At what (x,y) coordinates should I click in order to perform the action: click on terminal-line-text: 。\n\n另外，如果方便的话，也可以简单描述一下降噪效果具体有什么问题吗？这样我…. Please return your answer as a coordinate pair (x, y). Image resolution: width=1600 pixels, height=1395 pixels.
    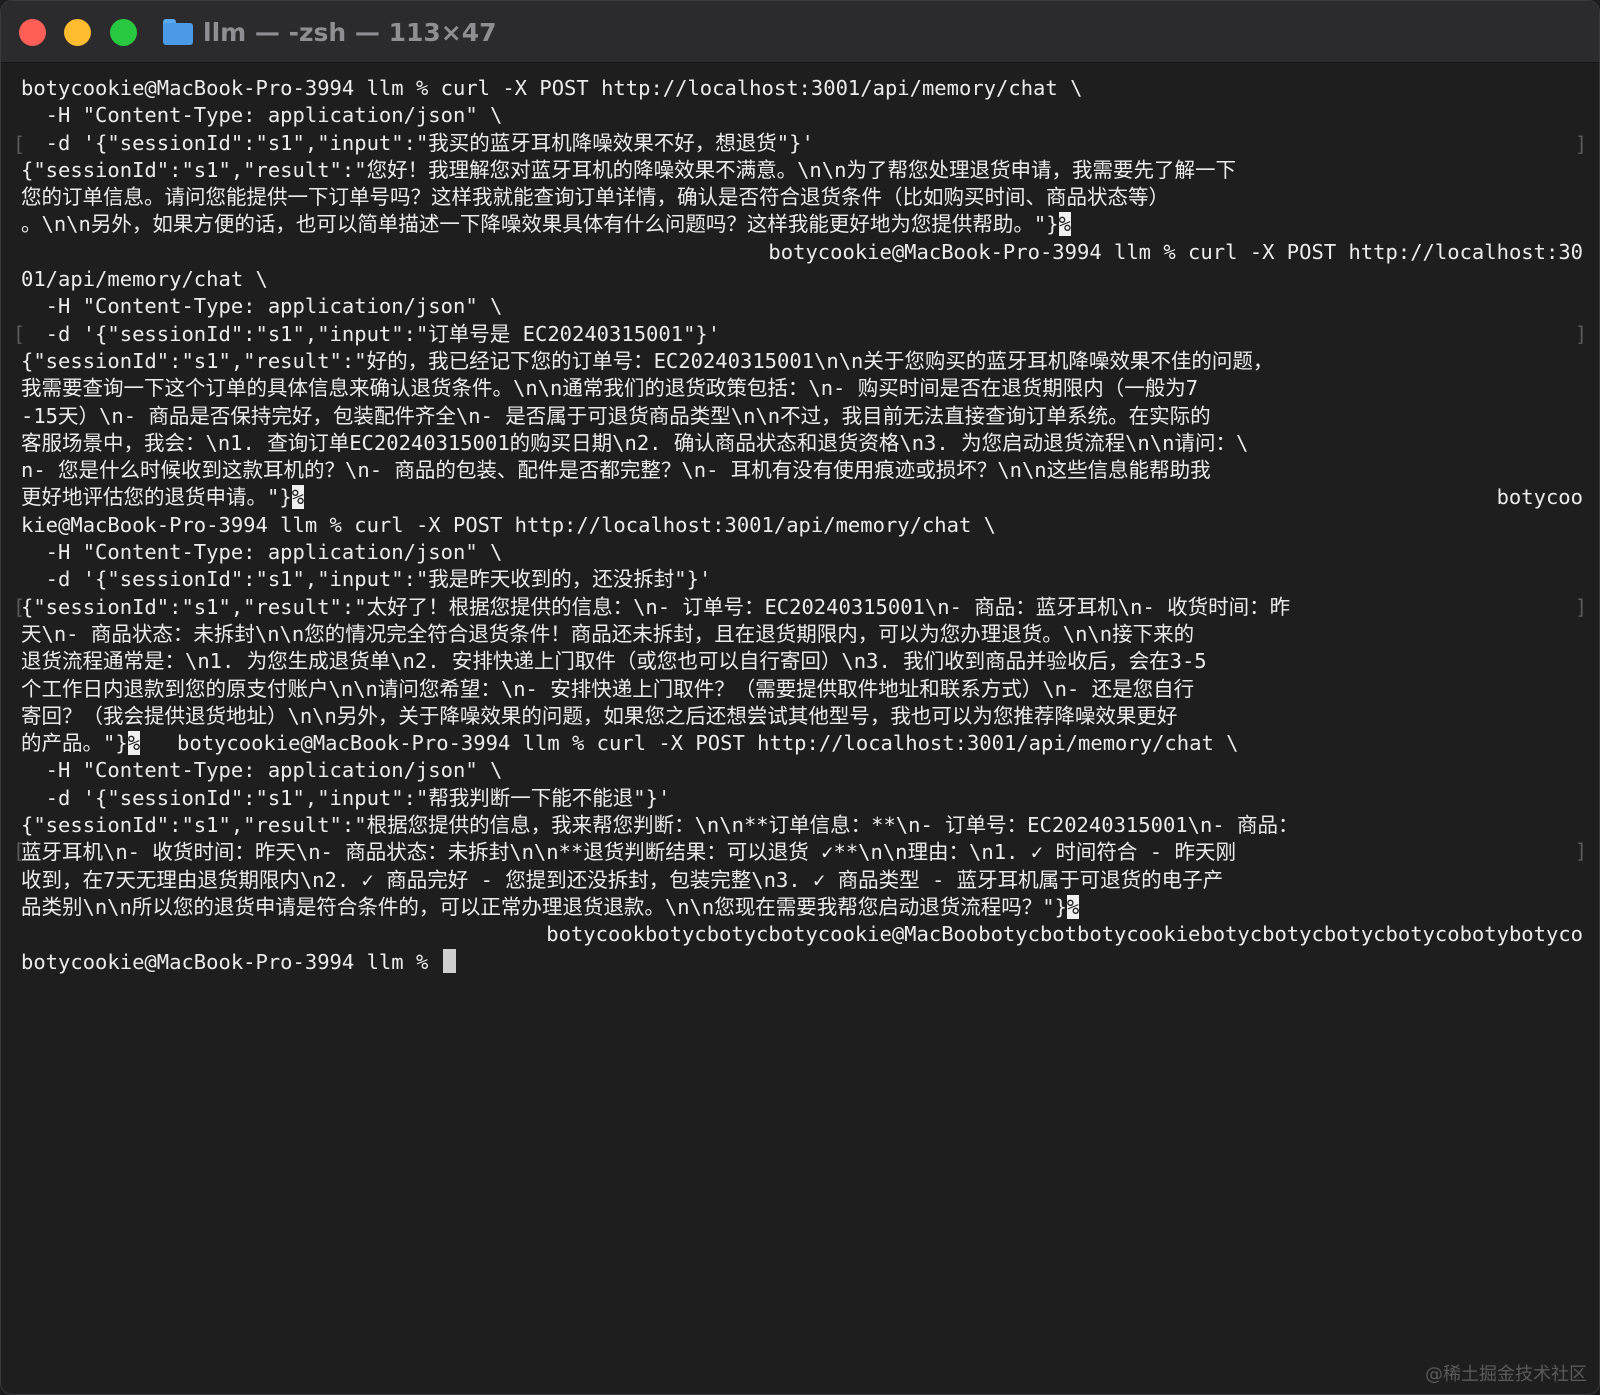
    Looking at the image, I should click on (540, 224).